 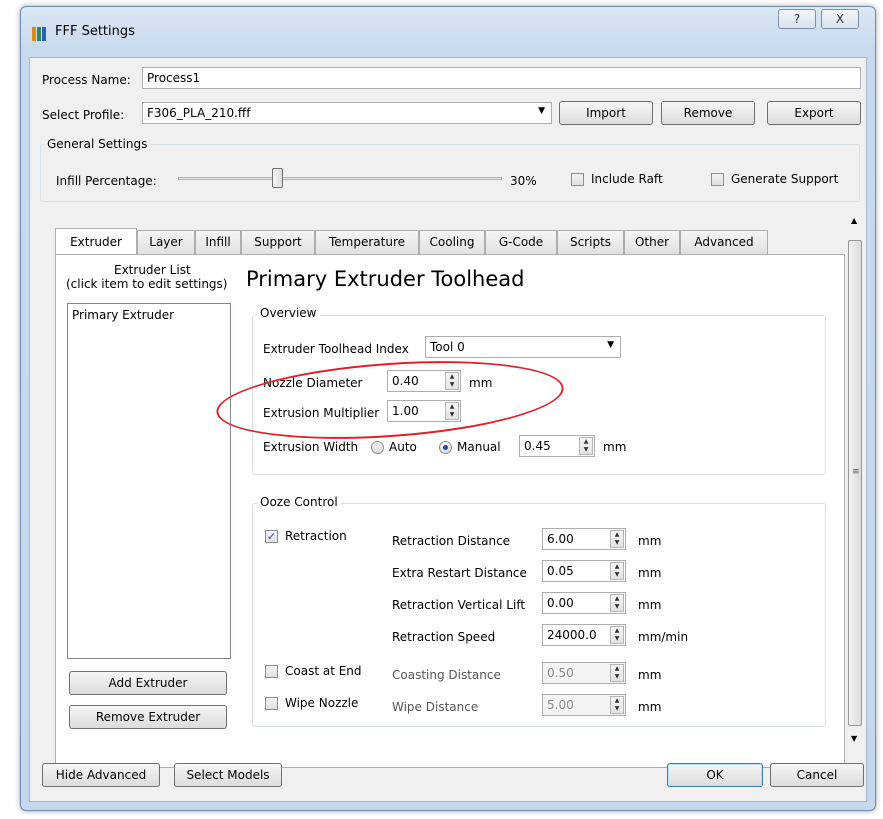 I want to click on toolhead-index-select: Tool 0 ▼, so click(x=523, y=347).